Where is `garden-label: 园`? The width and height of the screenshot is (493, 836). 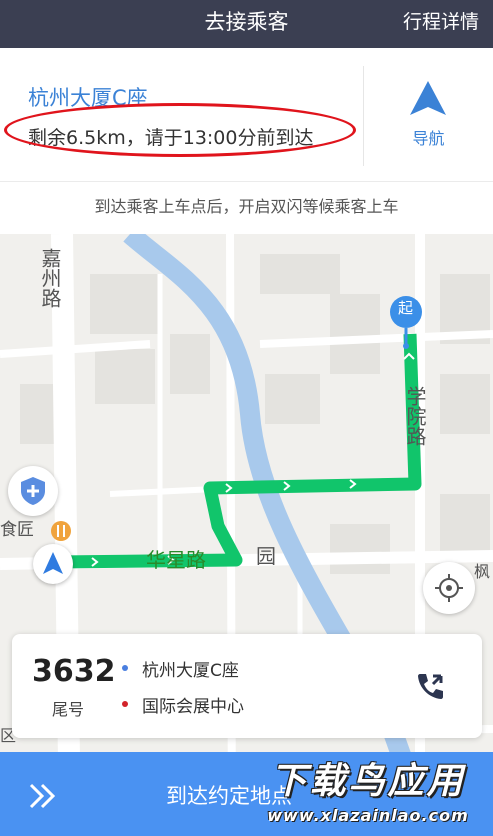
garden-label: 园 is located at coordinates (266, 556).